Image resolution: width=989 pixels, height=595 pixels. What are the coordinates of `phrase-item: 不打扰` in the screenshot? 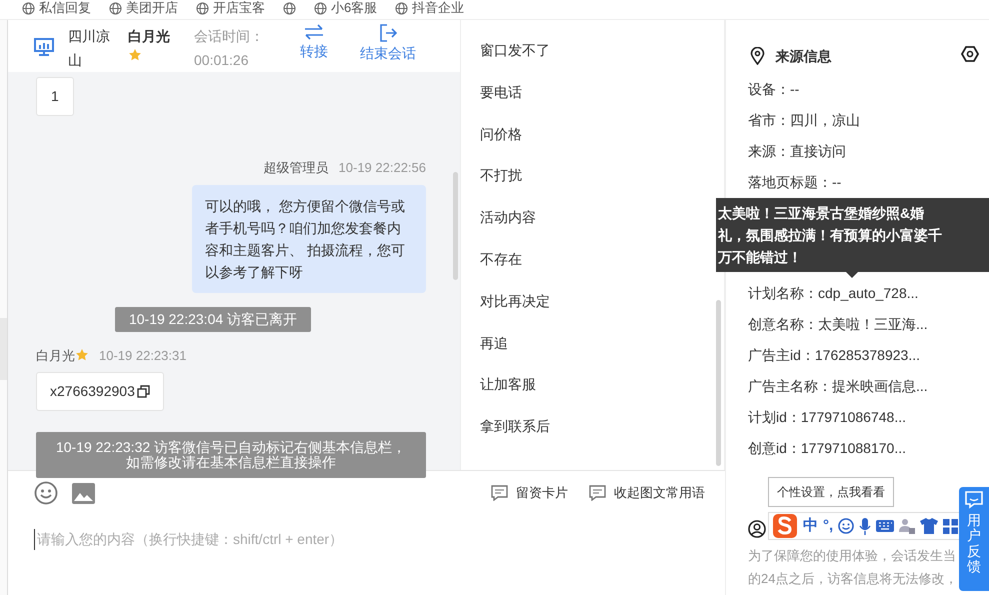 It's located at (501, 175).